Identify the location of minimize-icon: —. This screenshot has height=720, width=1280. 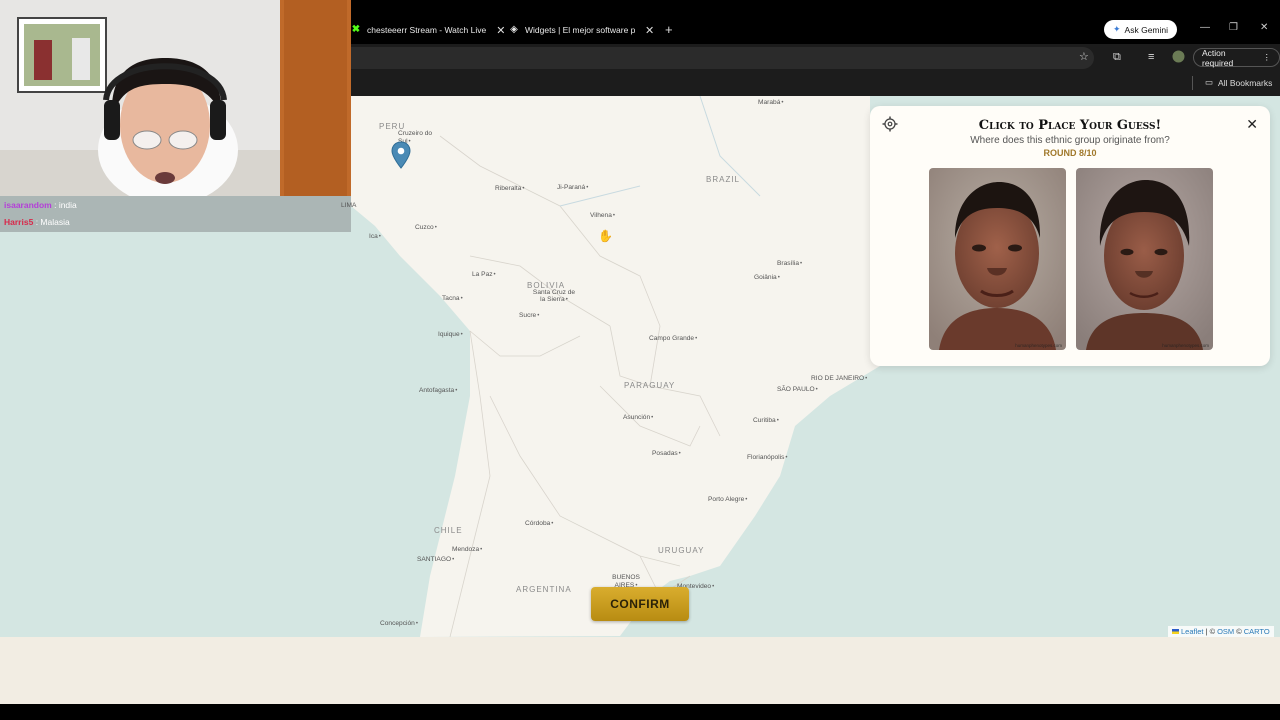
(1205, 27).